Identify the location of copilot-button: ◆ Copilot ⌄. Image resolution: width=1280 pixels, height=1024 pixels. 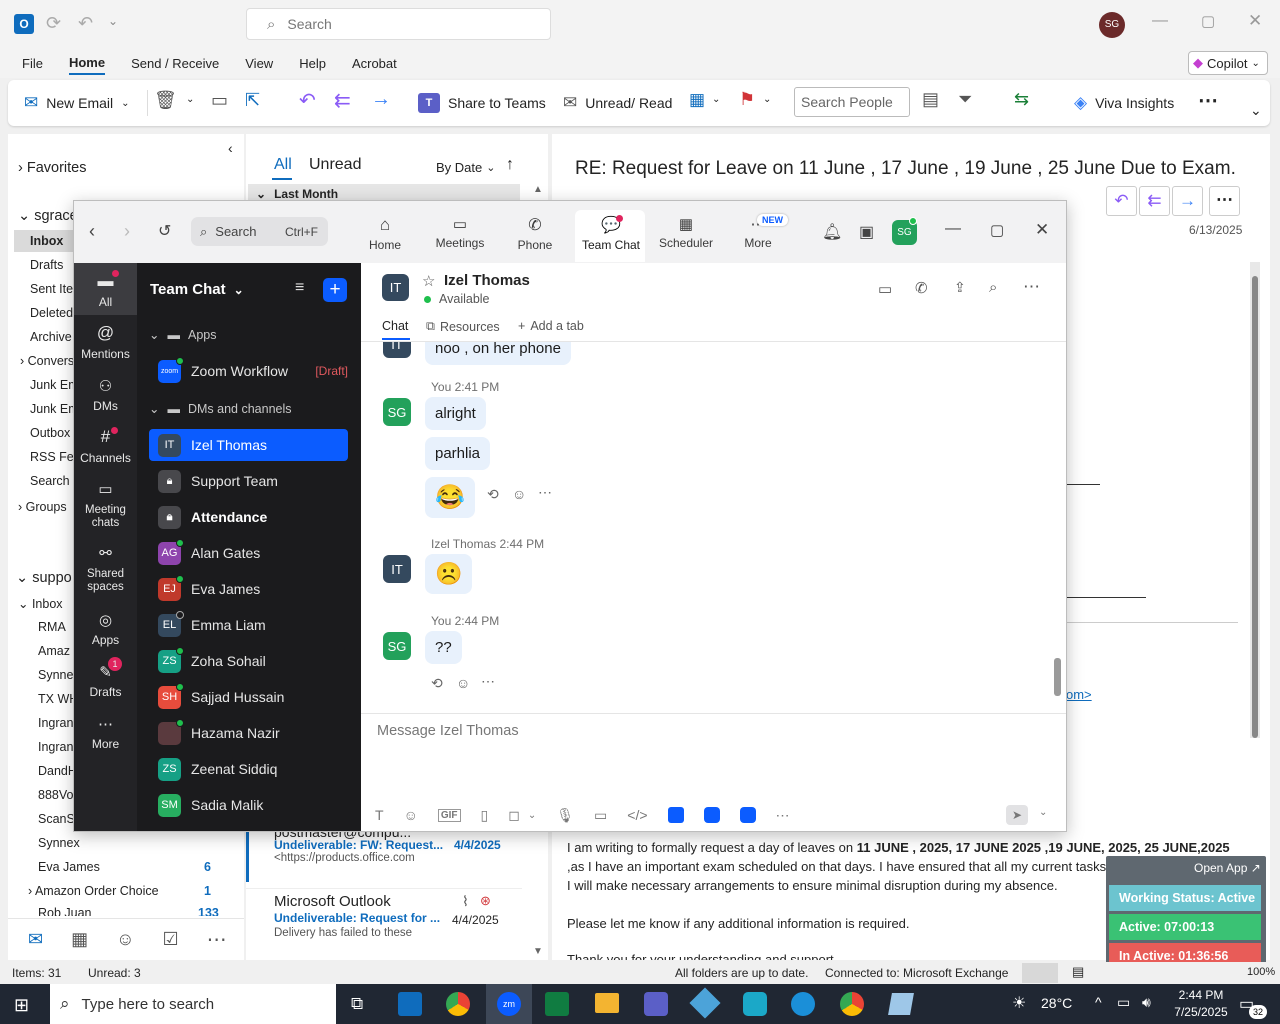
(1228, 63).